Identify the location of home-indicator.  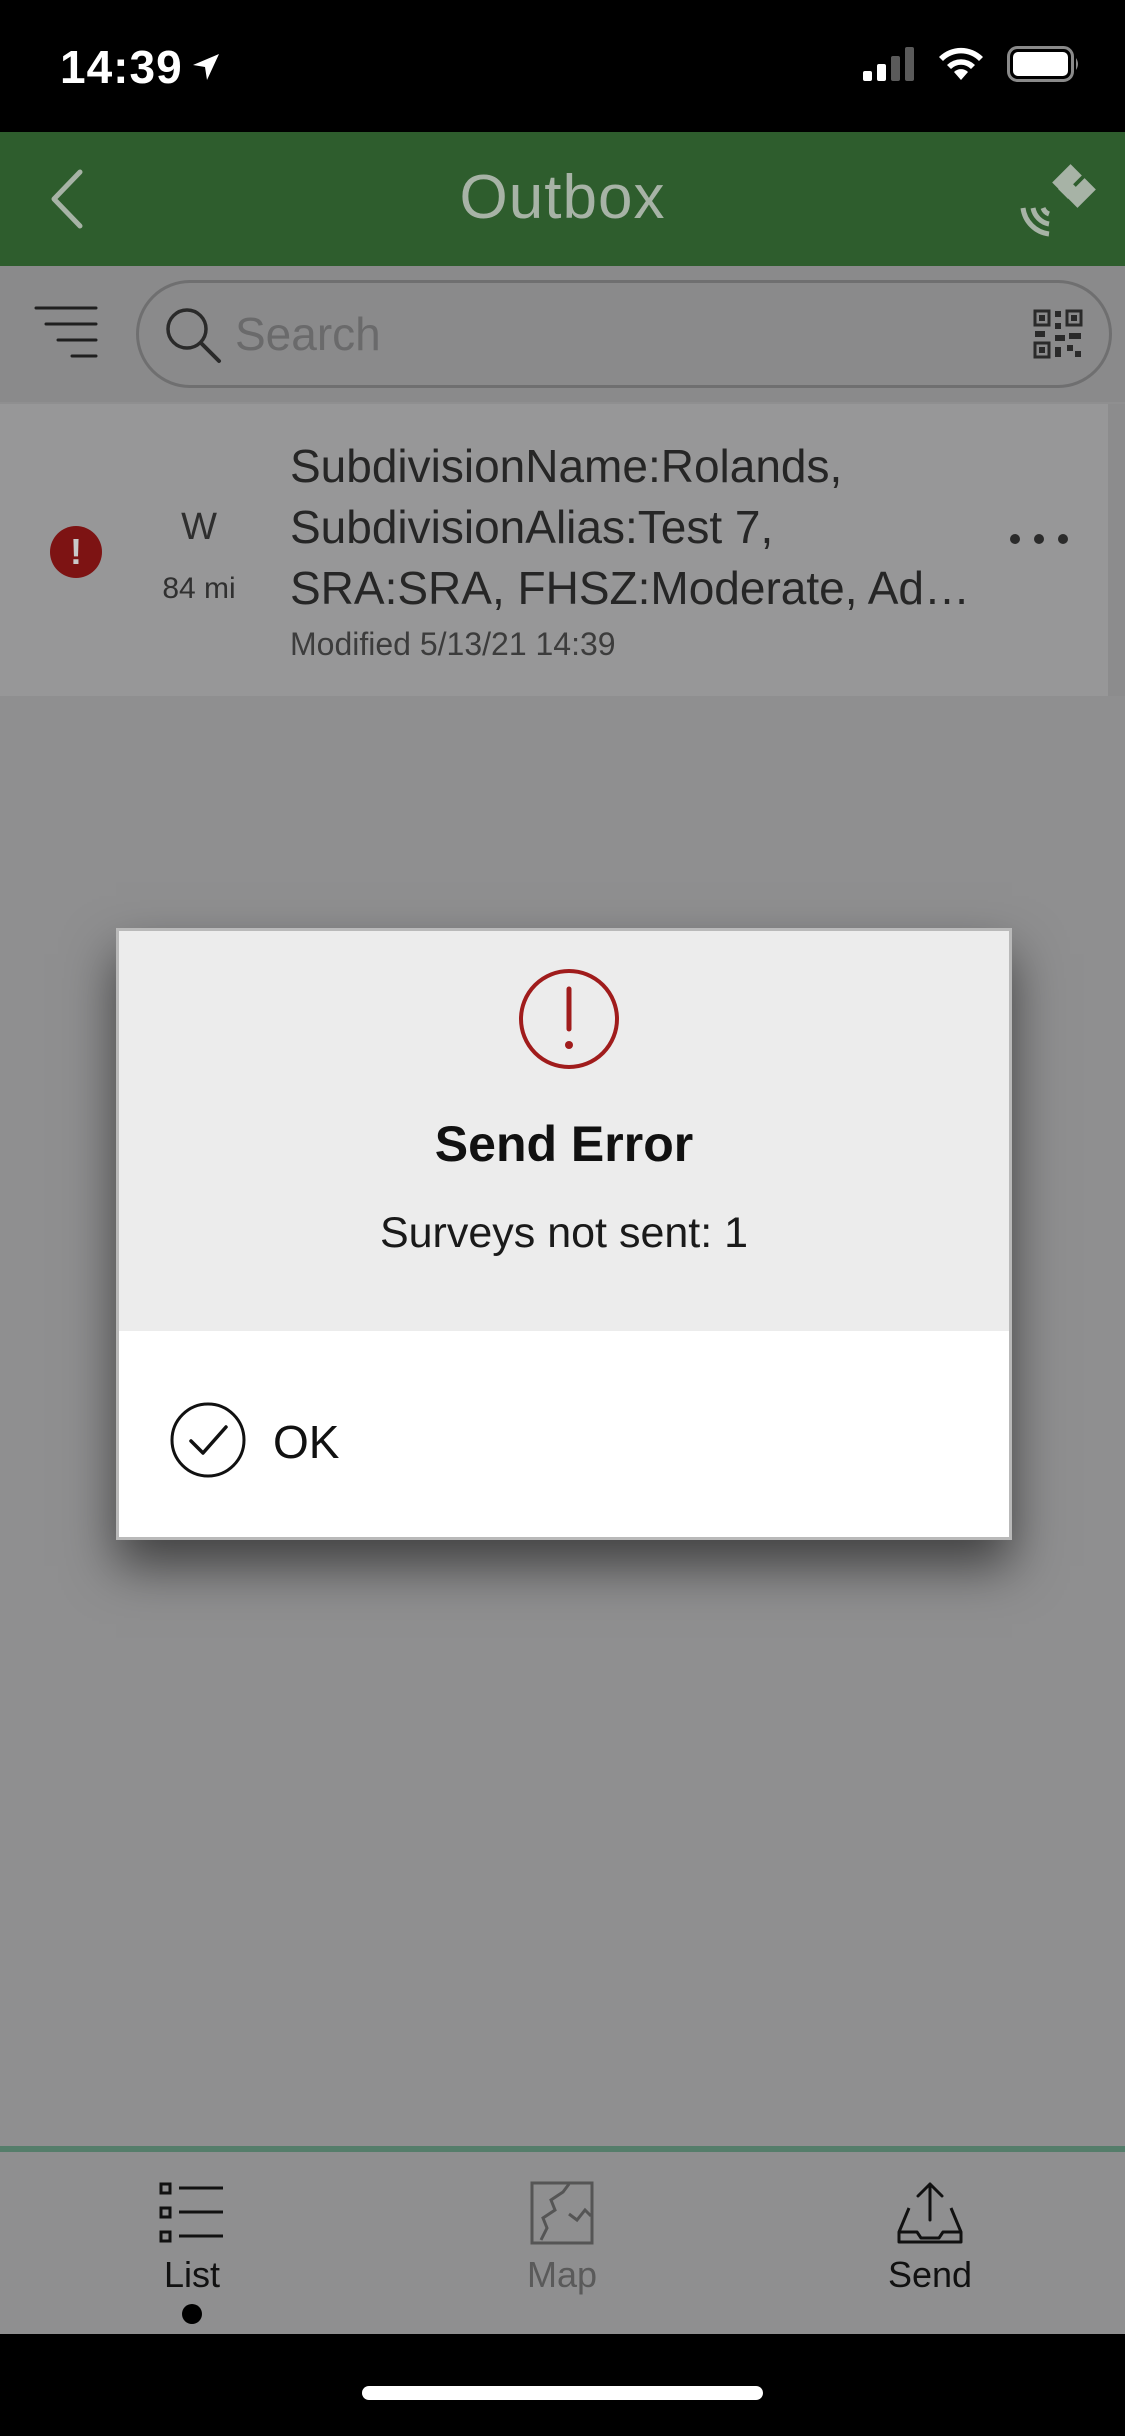
(562, 2393).